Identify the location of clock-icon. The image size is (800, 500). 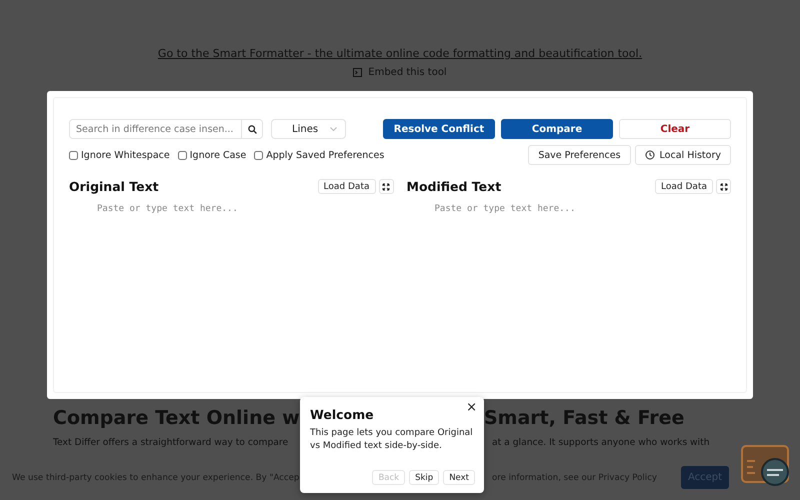
(649, 155).